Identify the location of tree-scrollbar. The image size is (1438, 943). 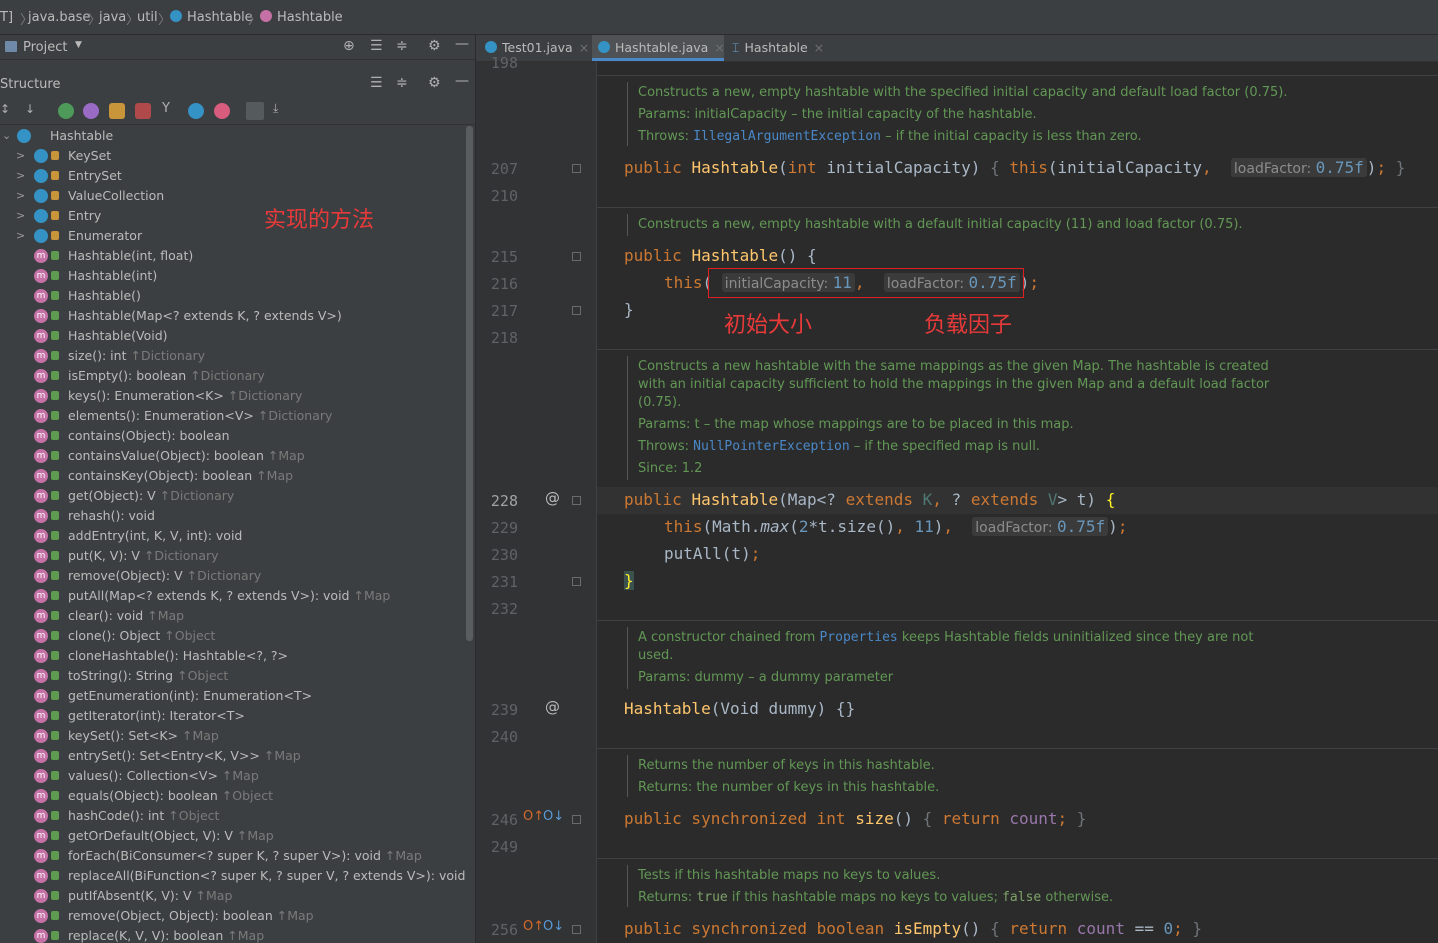
(469, 383).